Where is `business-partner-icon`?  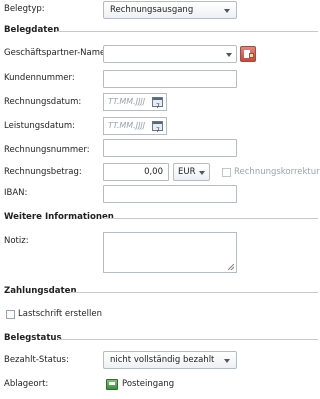 business-partner-icon is located at coordinates (248, 54).